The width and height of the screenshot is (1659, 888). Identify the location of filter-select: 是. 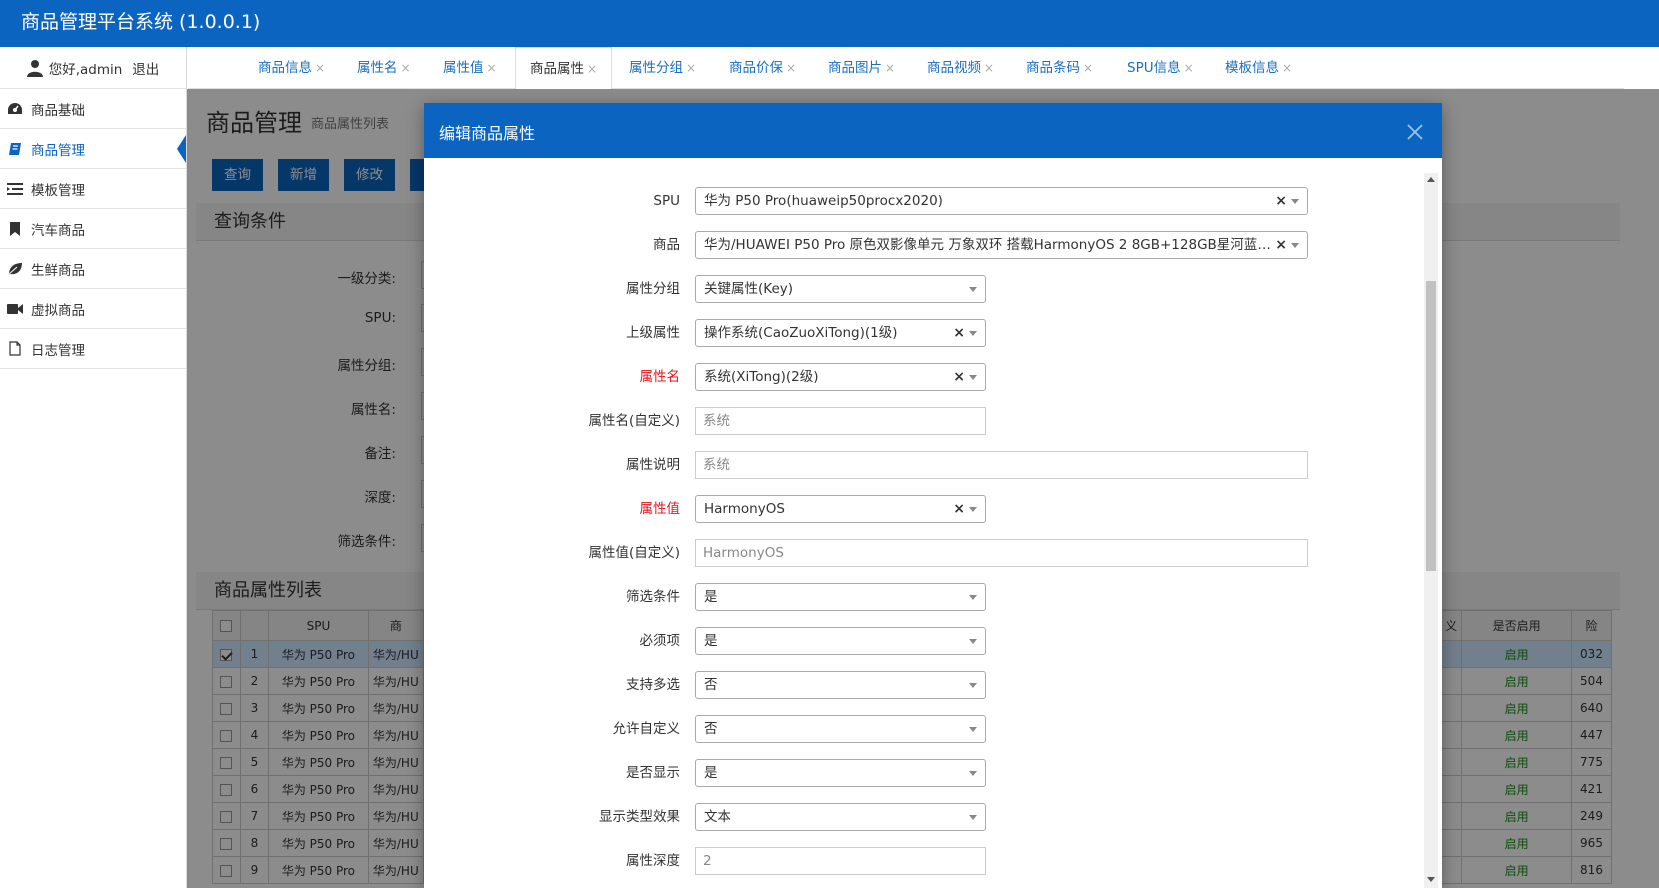
(840, 597).